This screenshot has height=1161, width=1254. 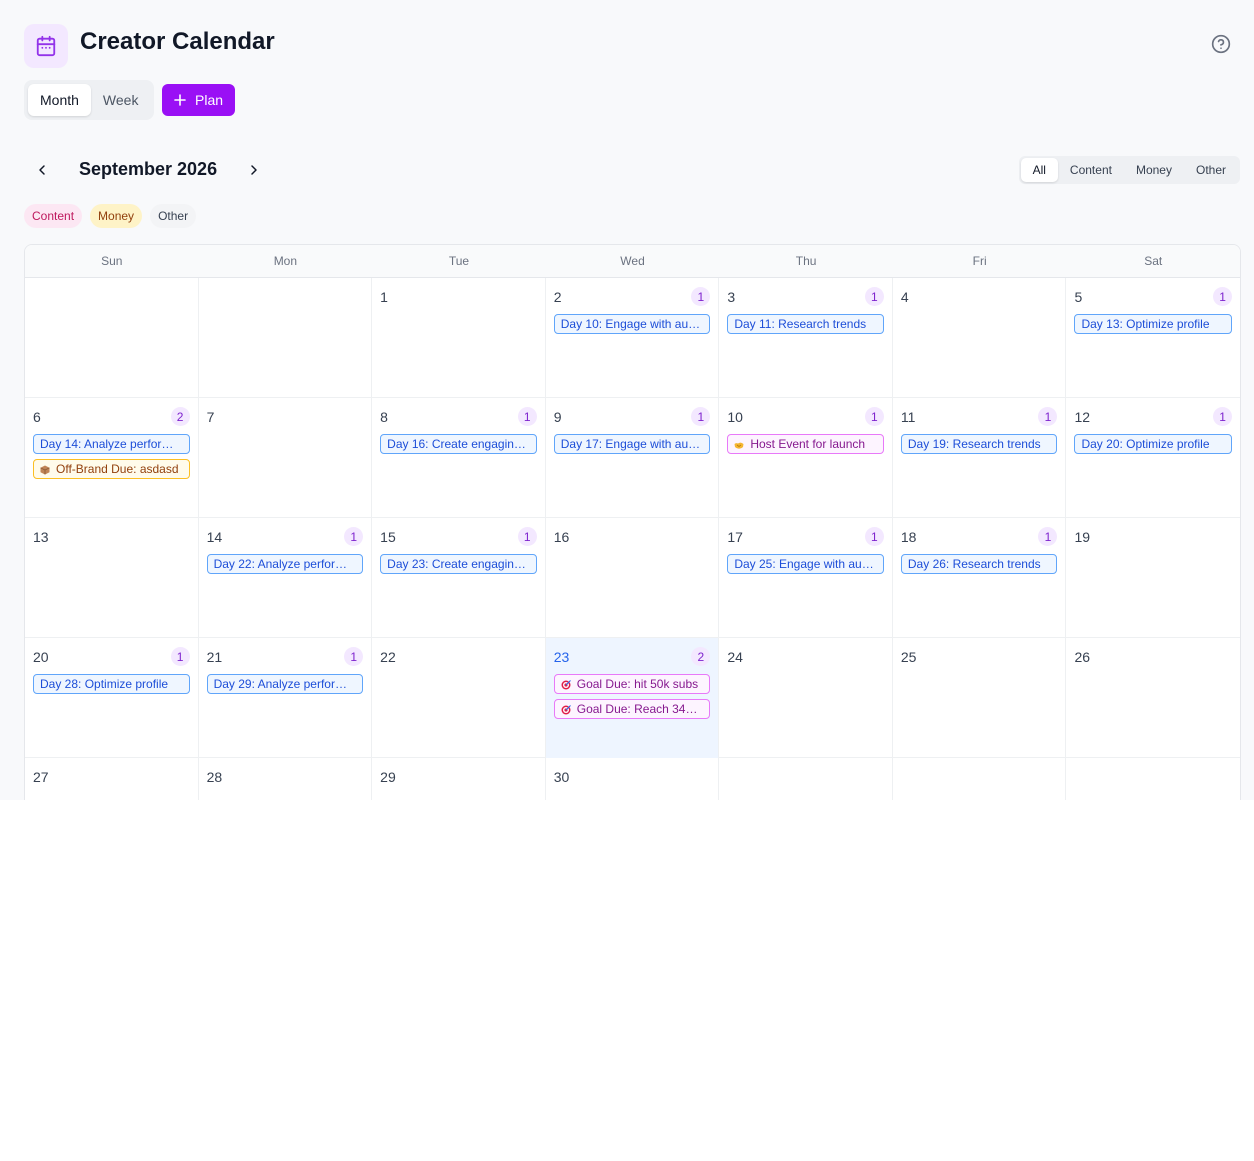 I want to click on event-chip-content: Day 10: Engage with audience, so click(x=632, y=324).